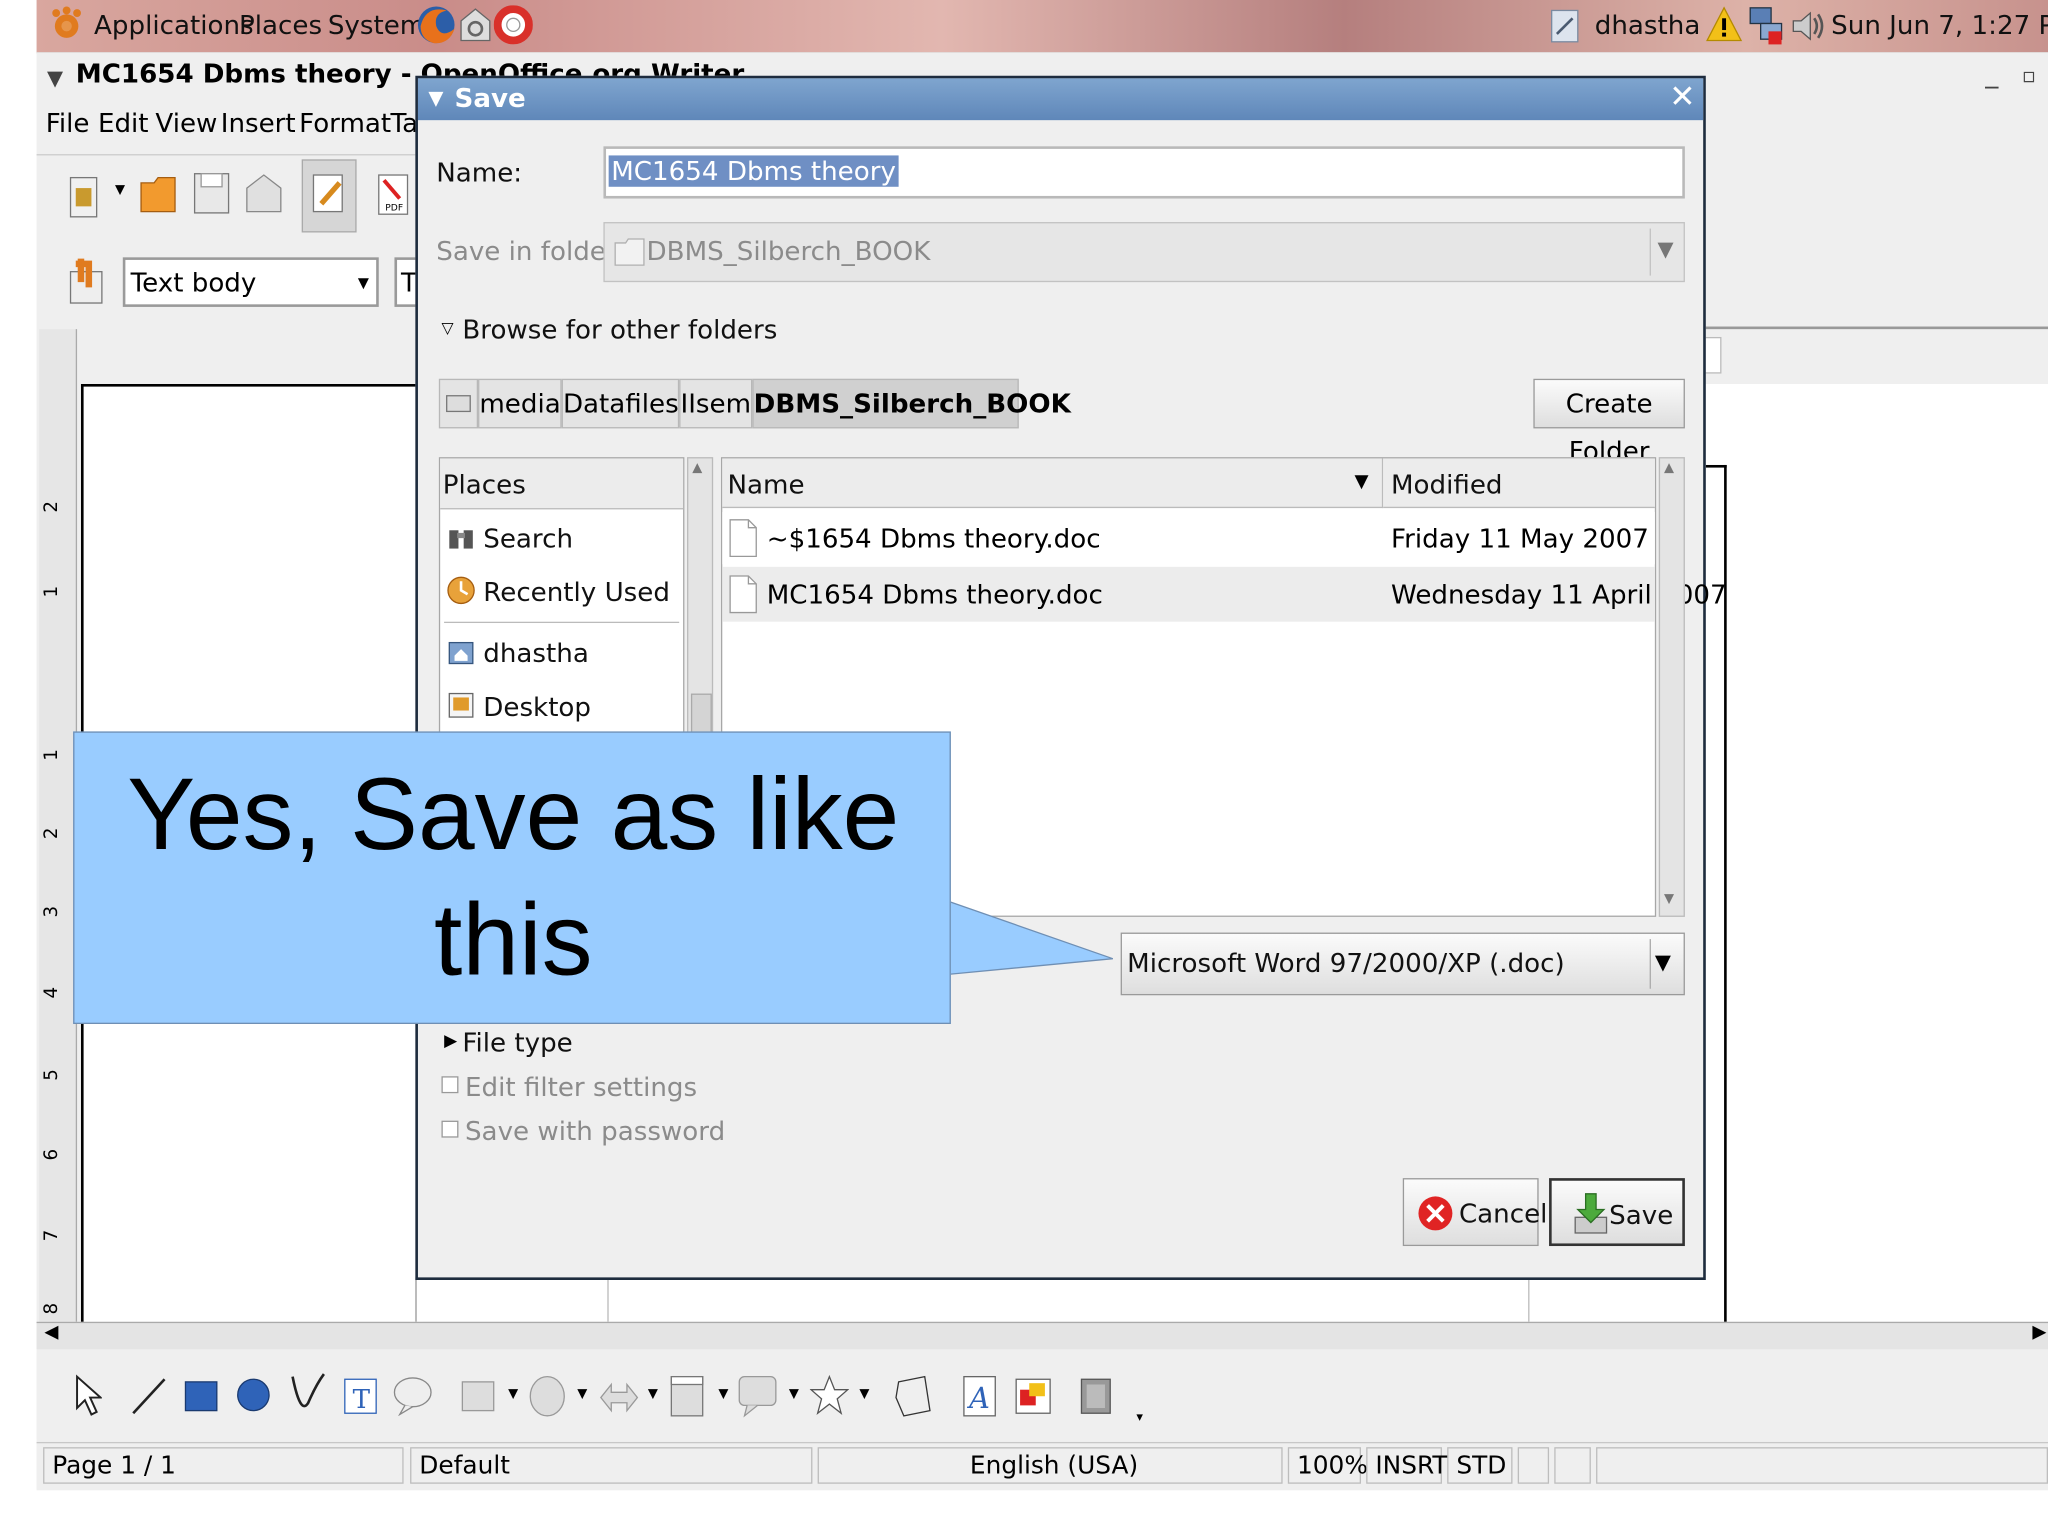 Image resolution: width=2048 pixels, height=1535 pixels. What do you see at coordinates (1671, 687) in the screenshot?
I see `file-list-scrollbar: ▲ ▼` at bounding box center [1671, 687].